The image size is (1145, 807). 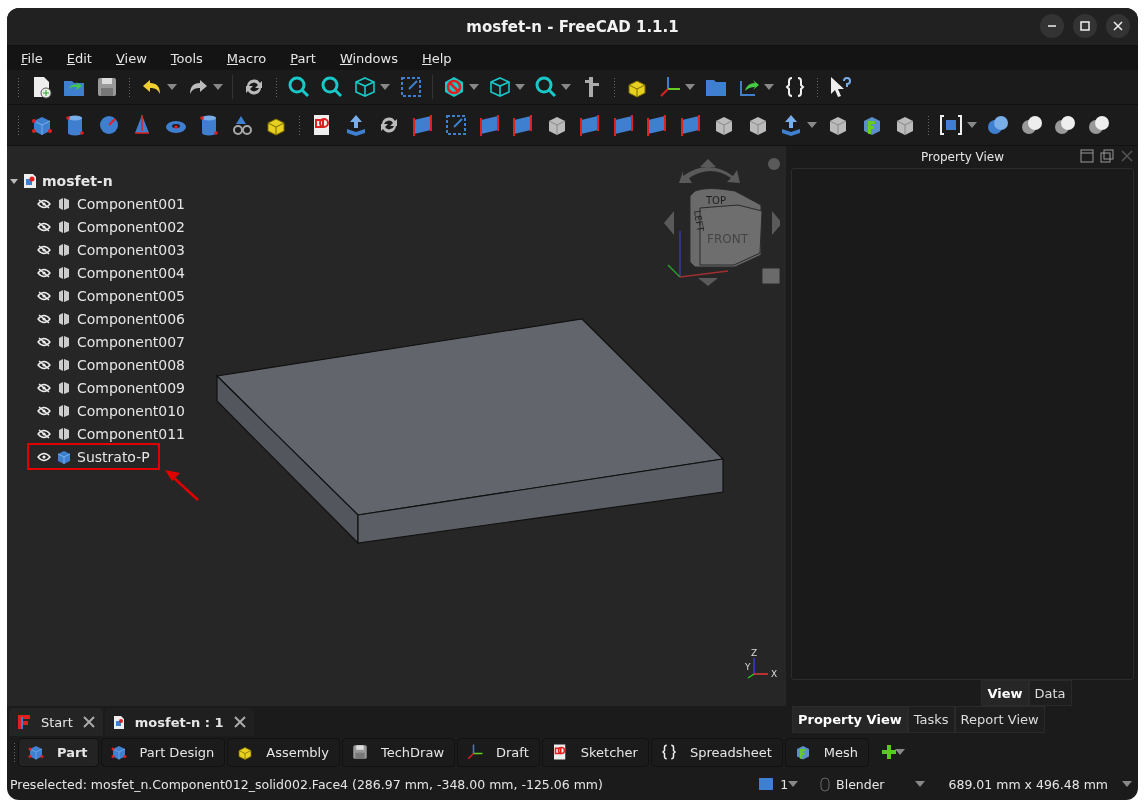 I want to click on panel-tab: Report View, so click(x=999, y=719).